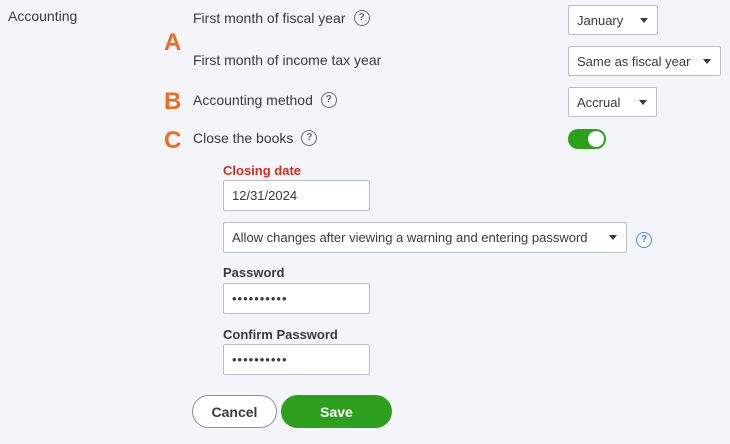 Image resolution: width=730 pixels, height=444 pixels. I want to click on password-value: ••••••••••, so click(260, 298).